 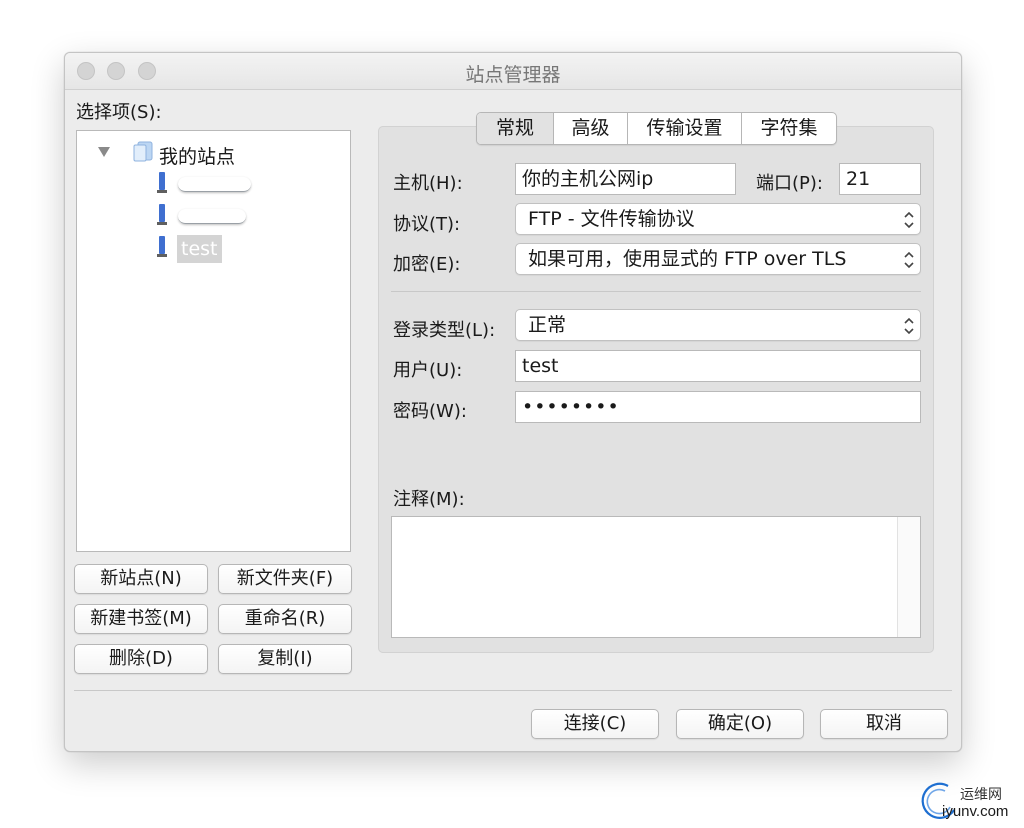 I want to click on tab-advanced: 高级, so click(x=590, y=128).